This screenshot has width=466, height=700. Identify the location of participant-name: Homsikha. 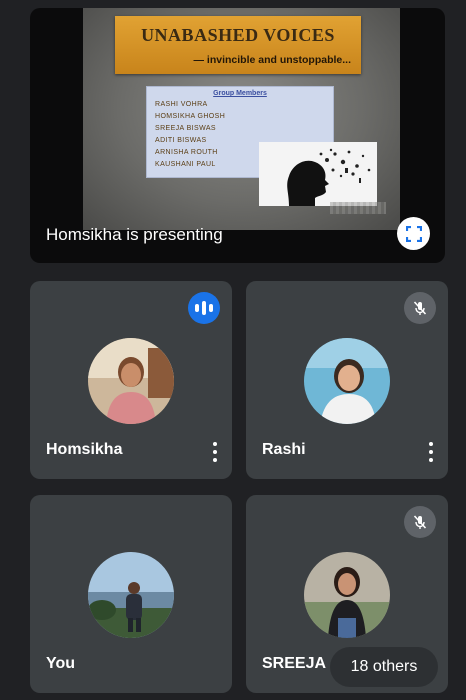
(84, 449).